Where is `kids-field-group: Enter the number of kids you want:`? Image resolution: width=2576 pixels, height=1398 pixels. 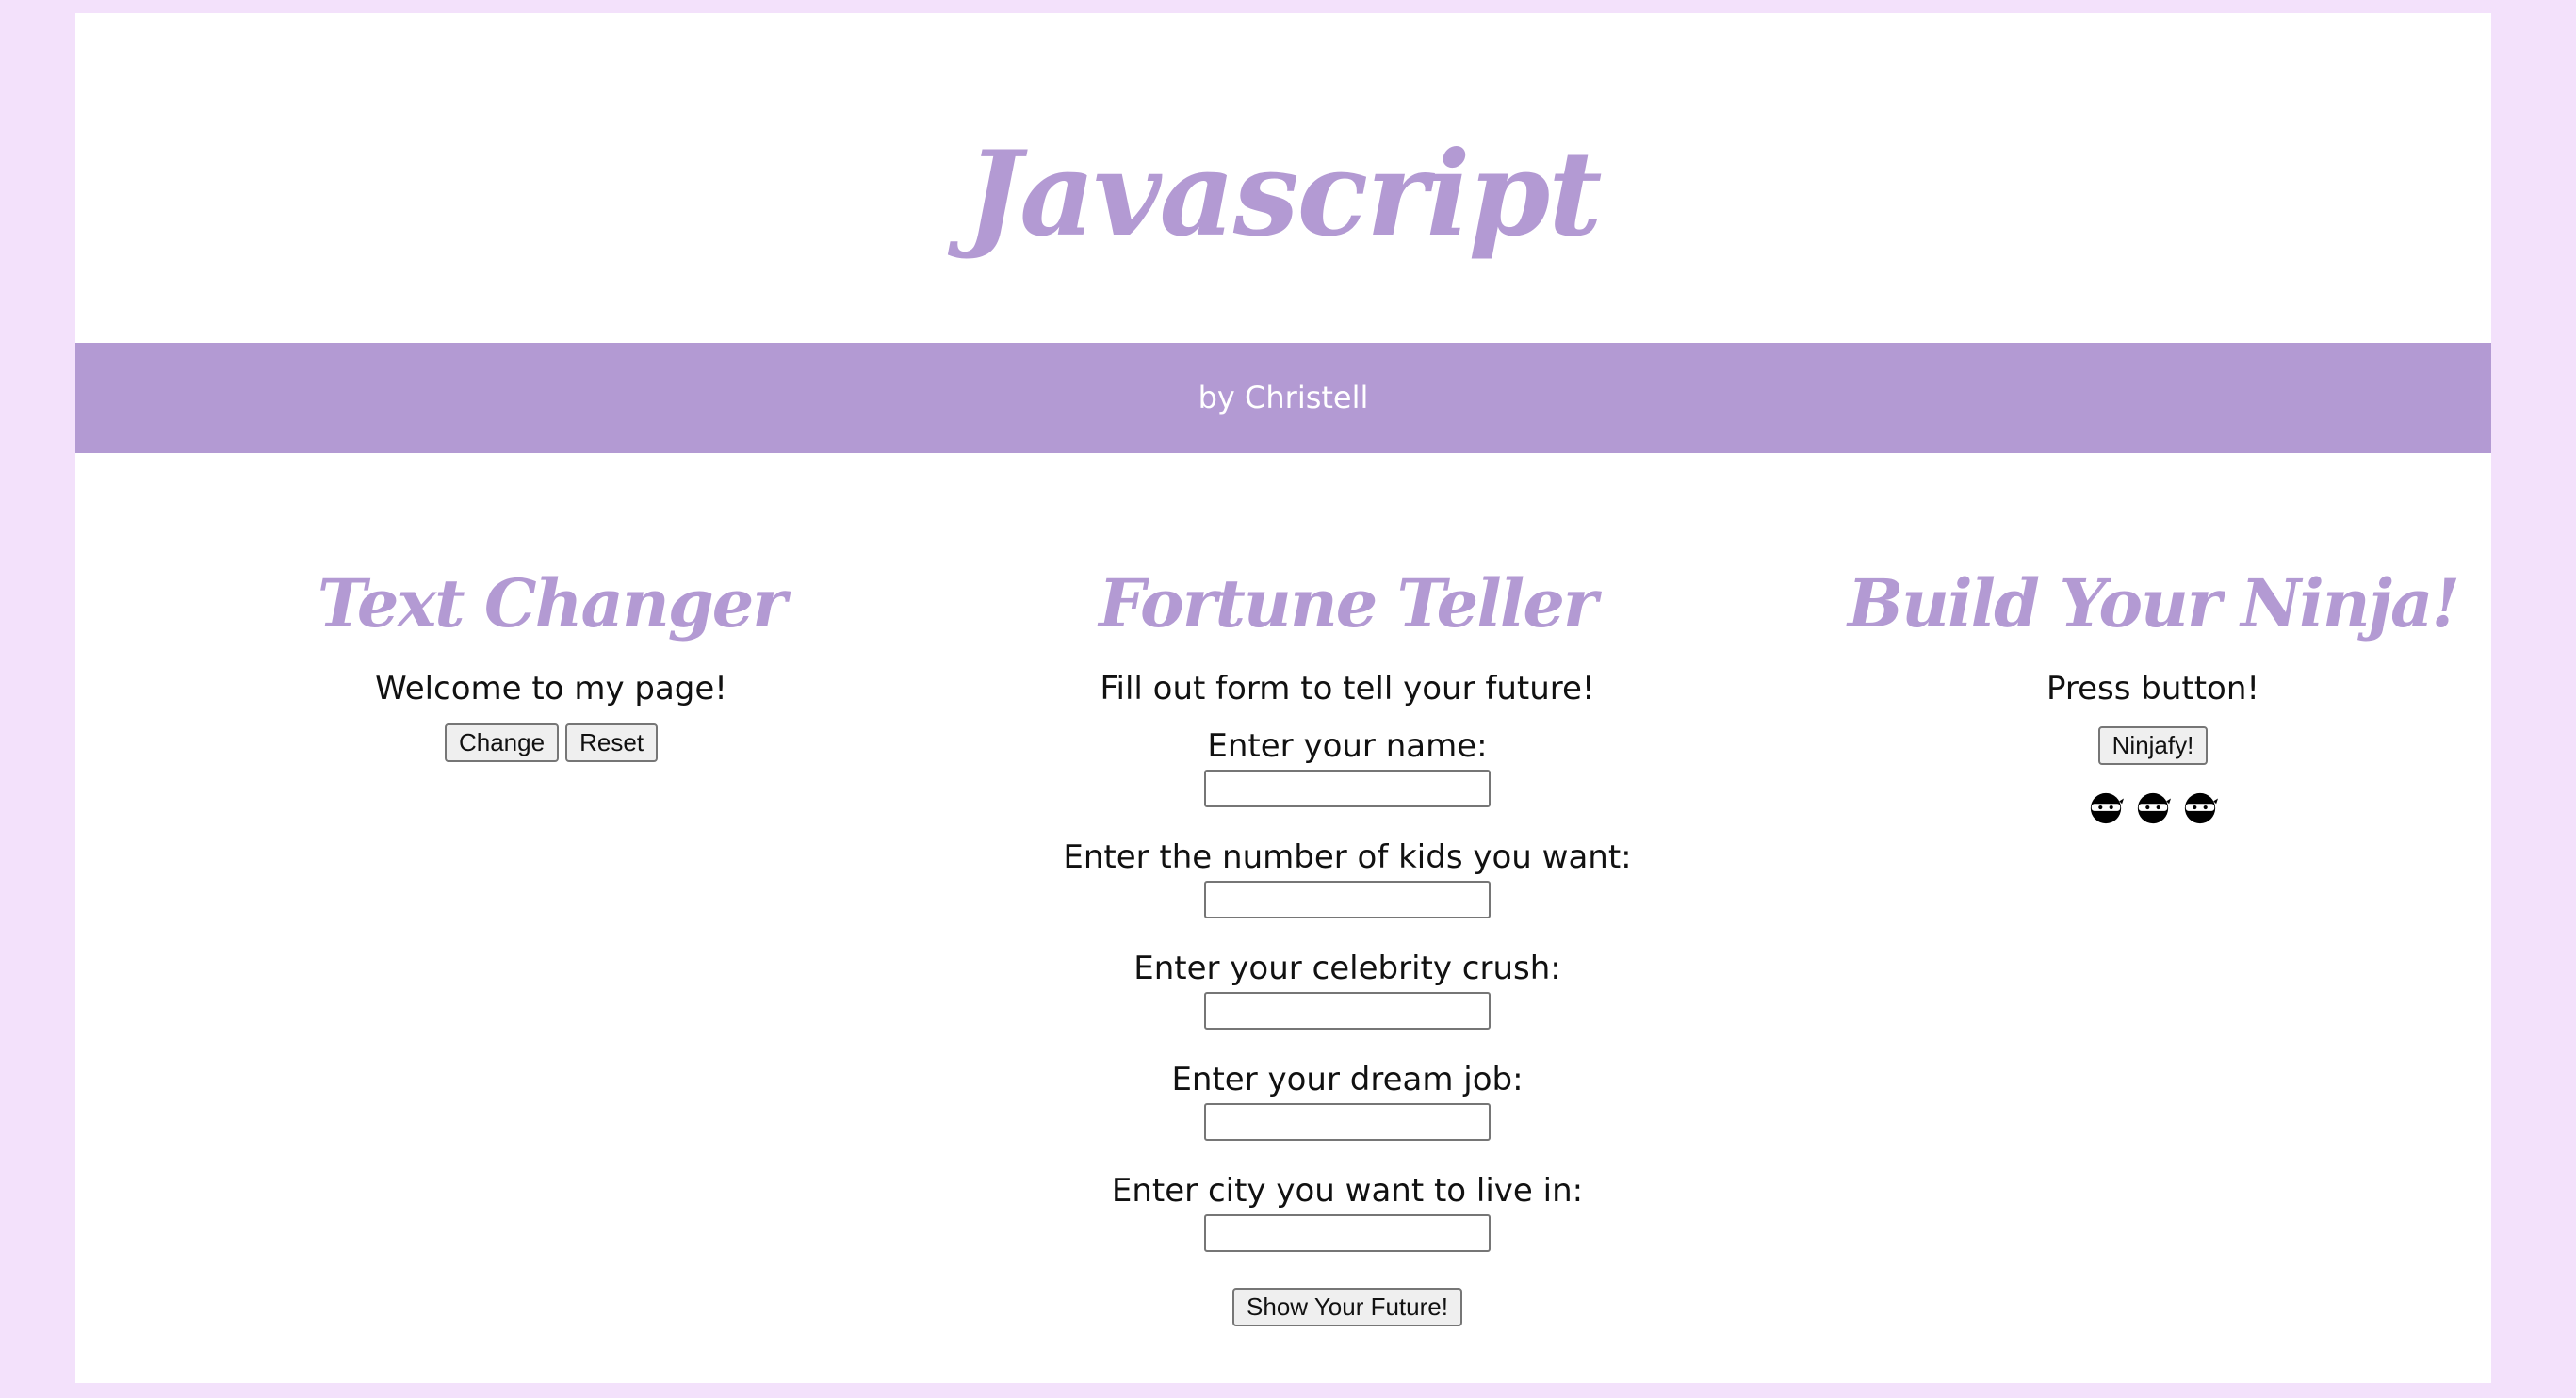
kids-field-group: Enter the number of kids you want: is located at coordinates (1347, 876).